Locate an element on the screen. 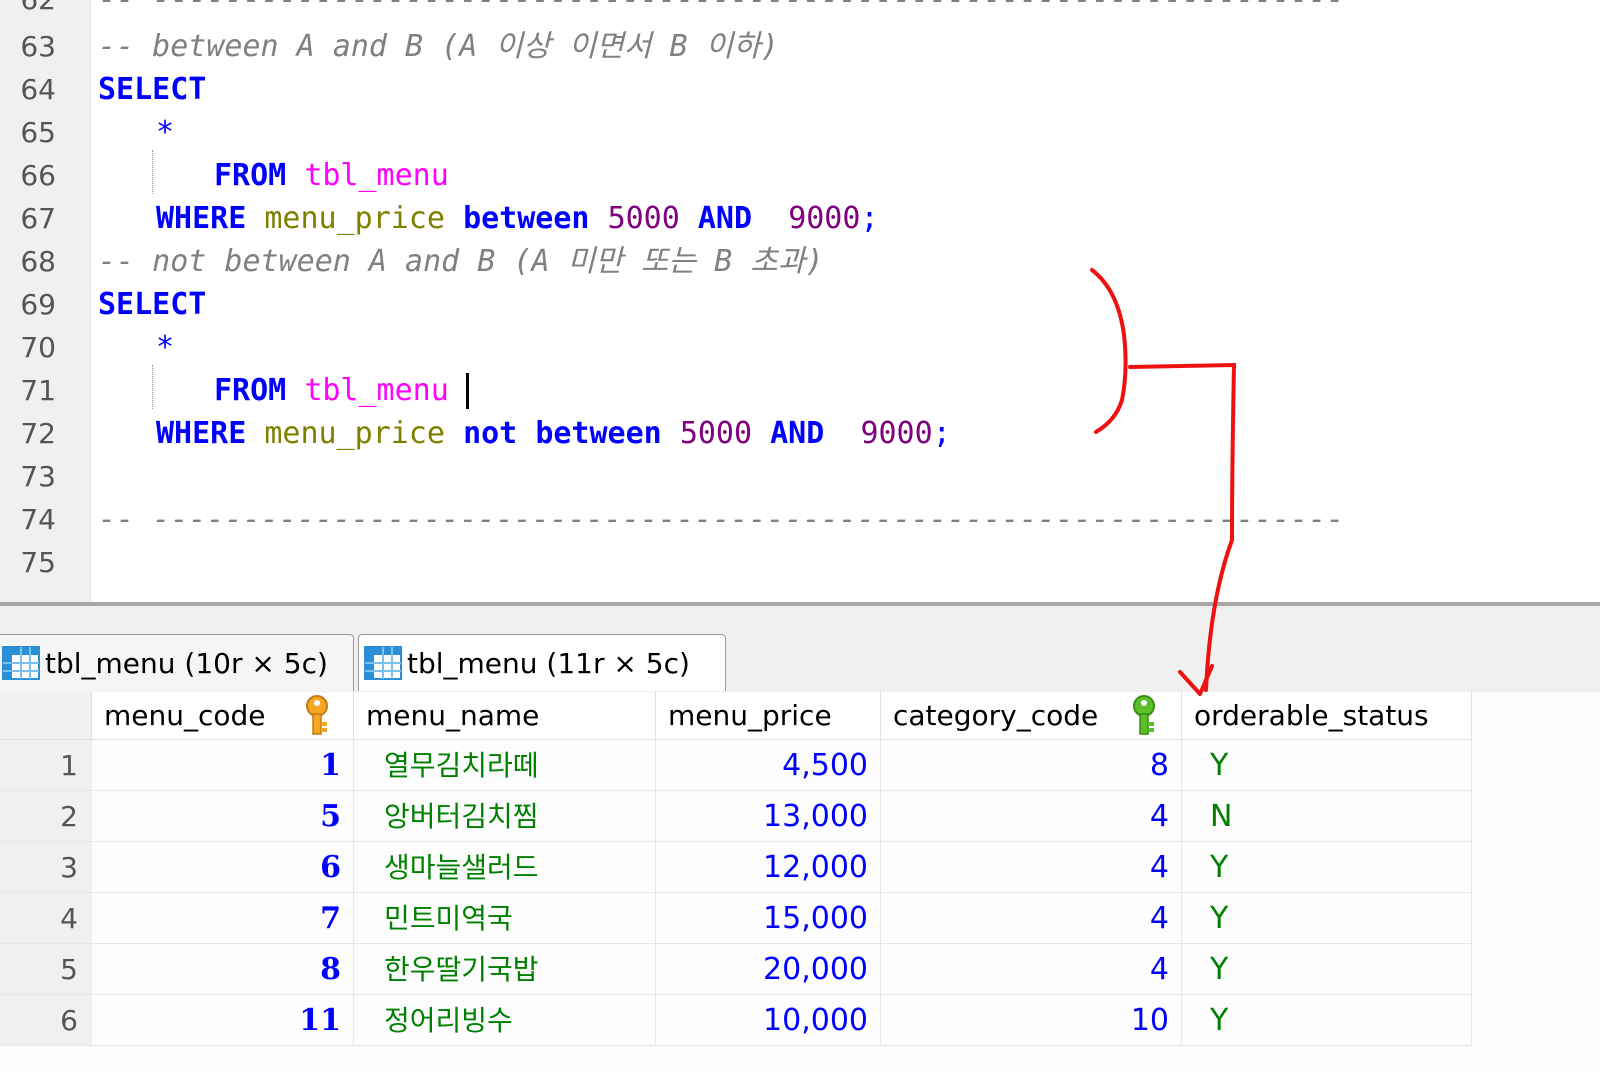 Image resolution: width=1600 pixels, height=1072 pixels. sql-keyword: not is located at coordinates (490, 433).